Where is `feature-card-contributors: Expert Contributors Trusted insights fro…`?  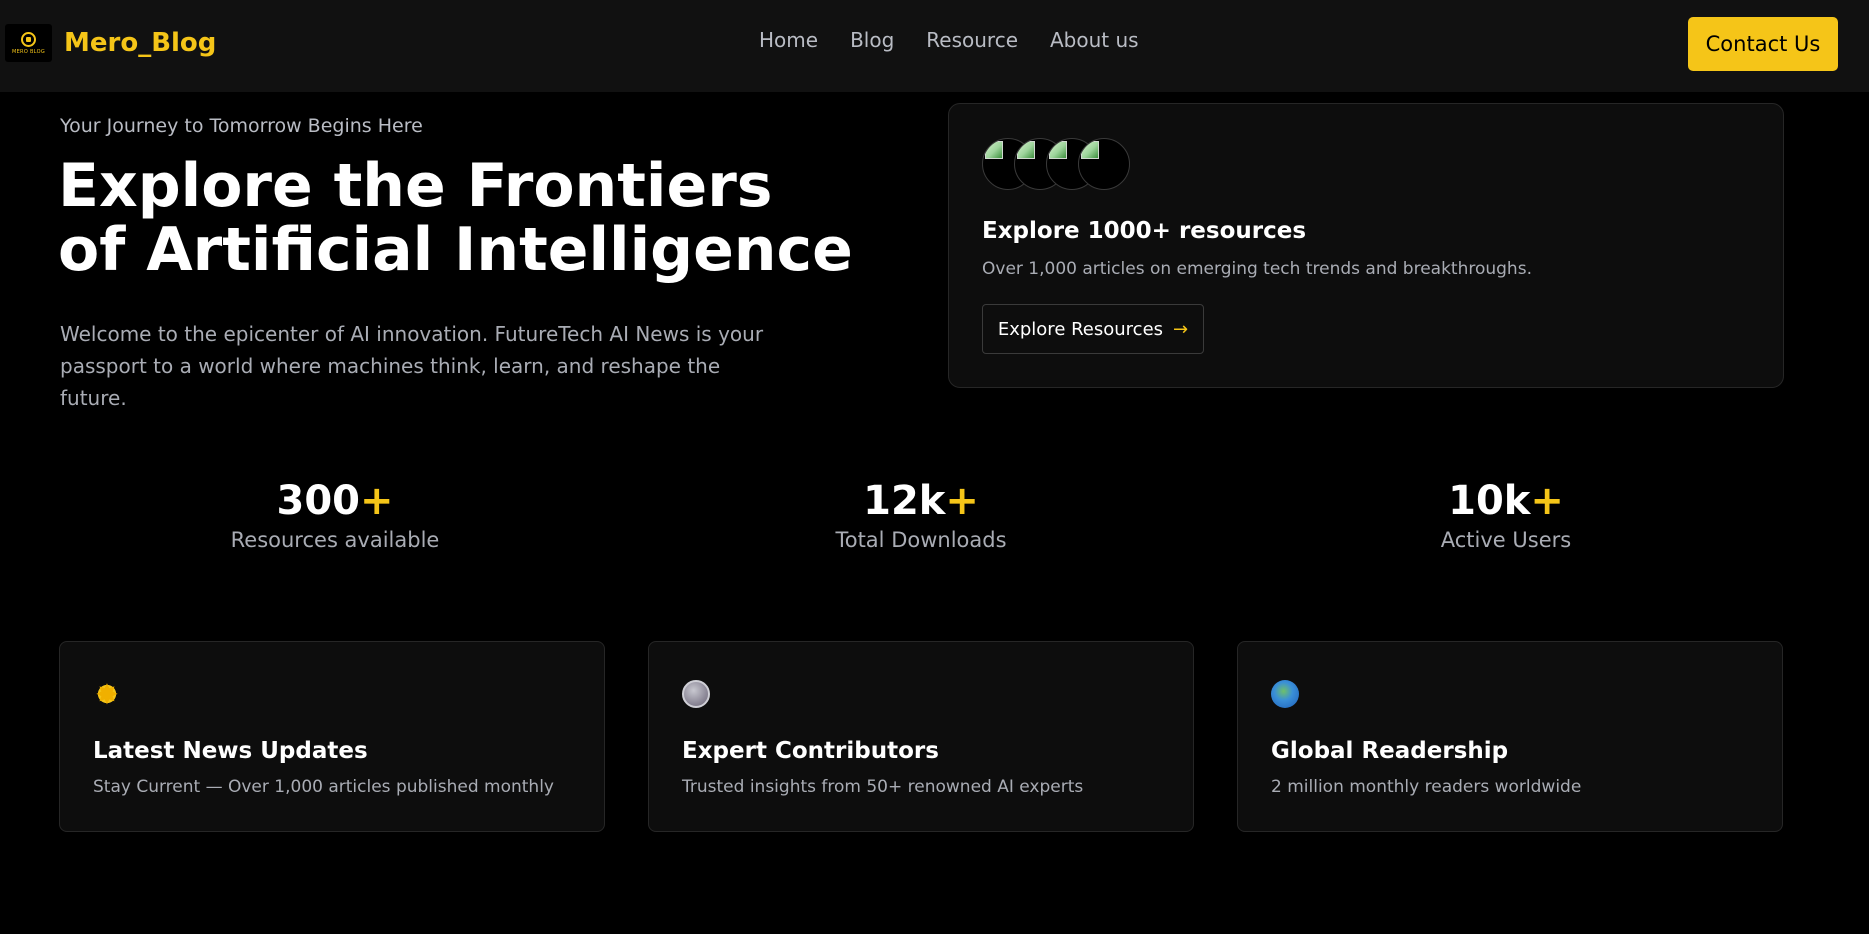 feature-card-contributors: Expert Contributors Trusted insights fro… is located at coordinates (921, 736).